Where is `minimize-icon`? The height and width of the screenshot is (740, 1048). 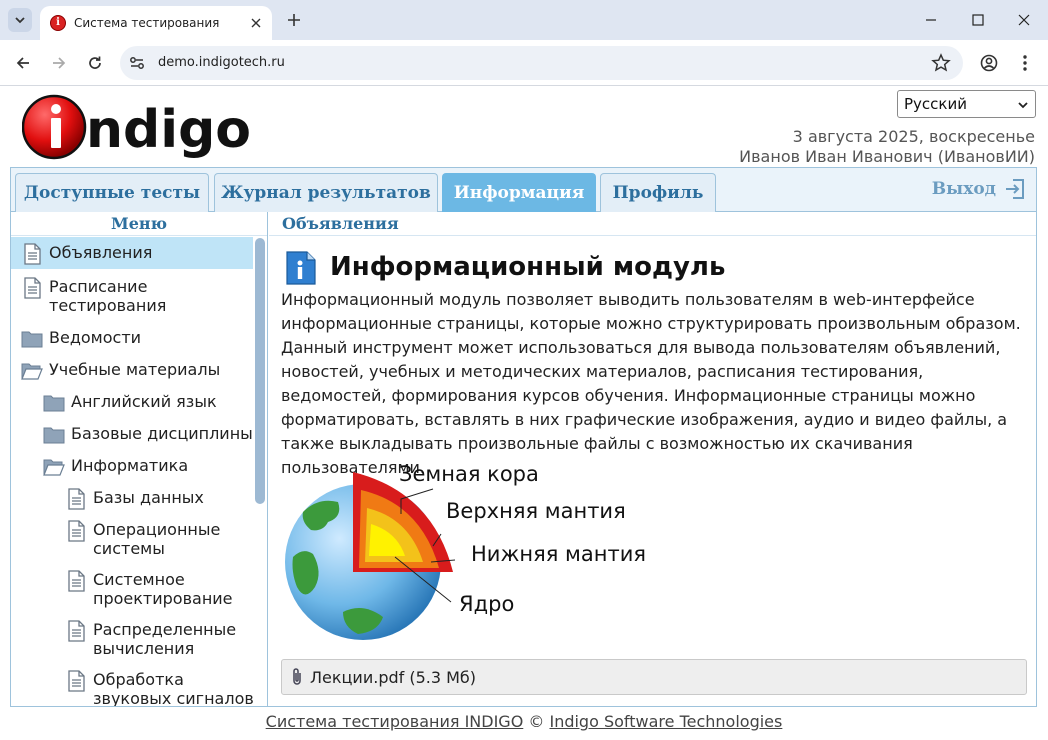
minimize-icon is located at coordinates (931, 20).